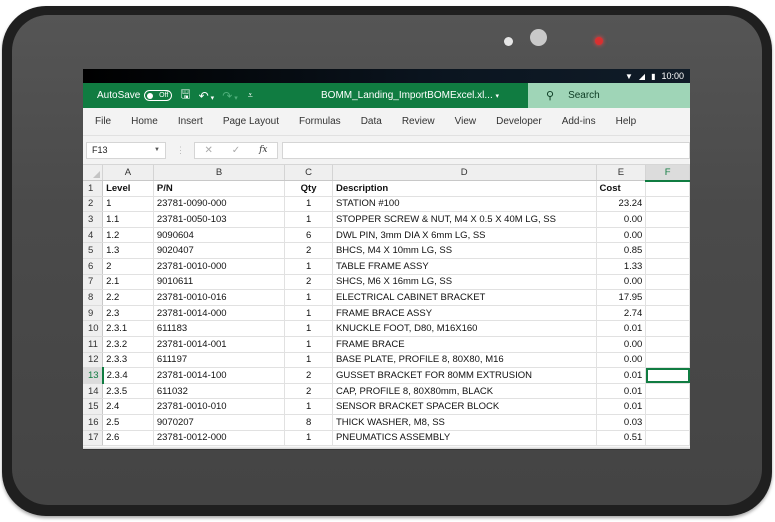  Describe the element at coordinates (621, 422) in the screenshot. I see `cell-cost: 0.03` at that location.